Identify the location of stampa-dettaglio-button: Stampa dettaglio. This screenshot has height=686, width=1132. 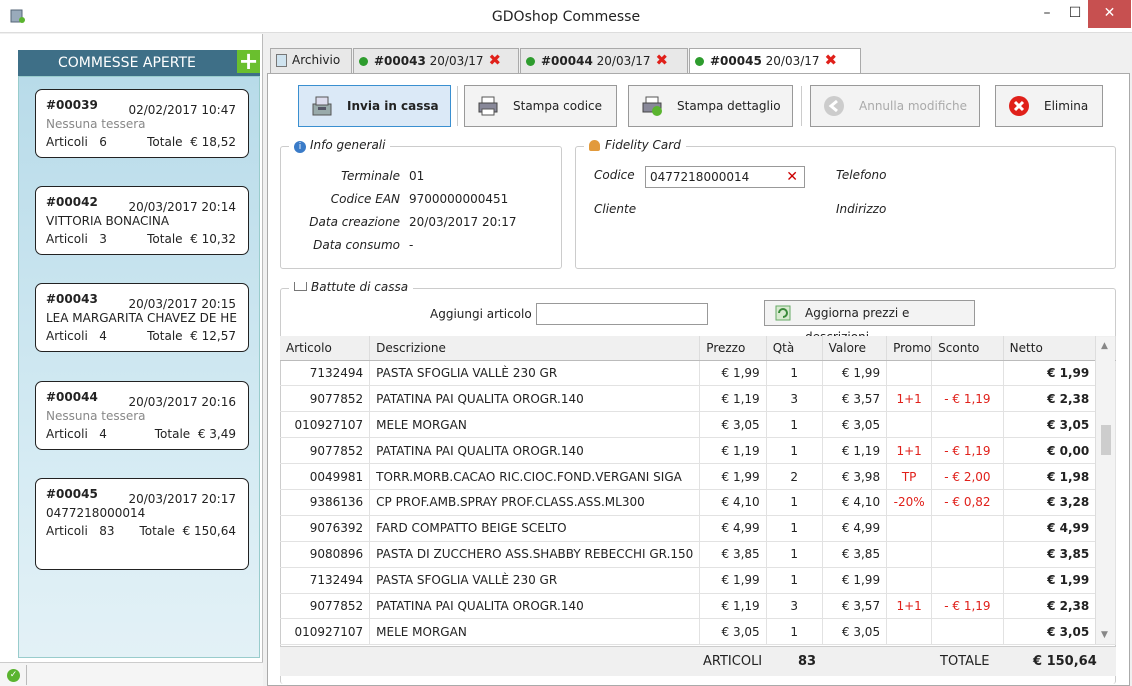
(710, 106).